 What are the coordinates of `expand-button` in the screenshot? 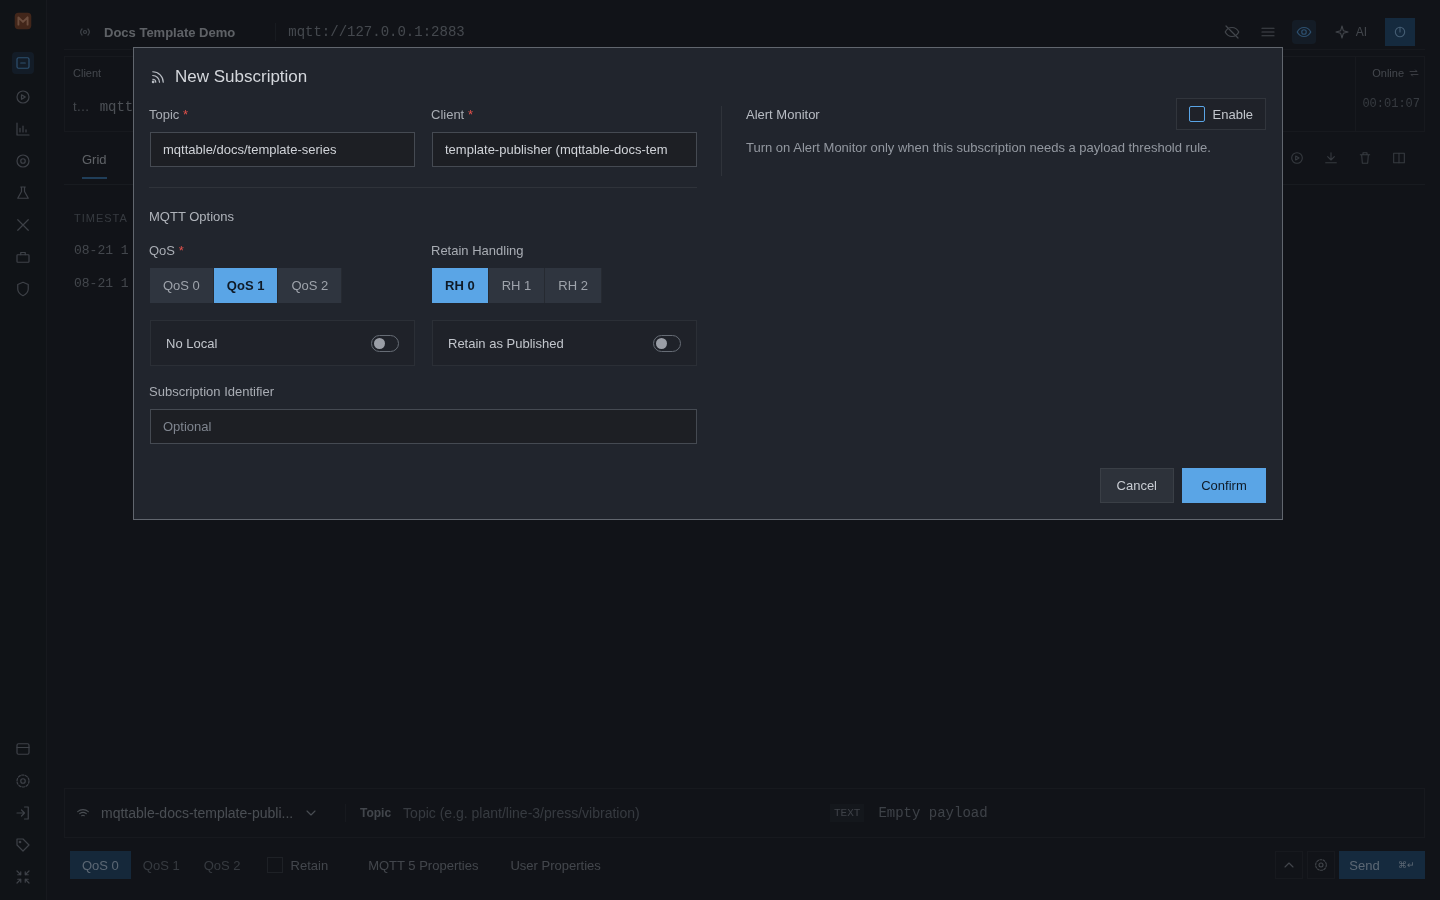 It's located at (1289, 865).